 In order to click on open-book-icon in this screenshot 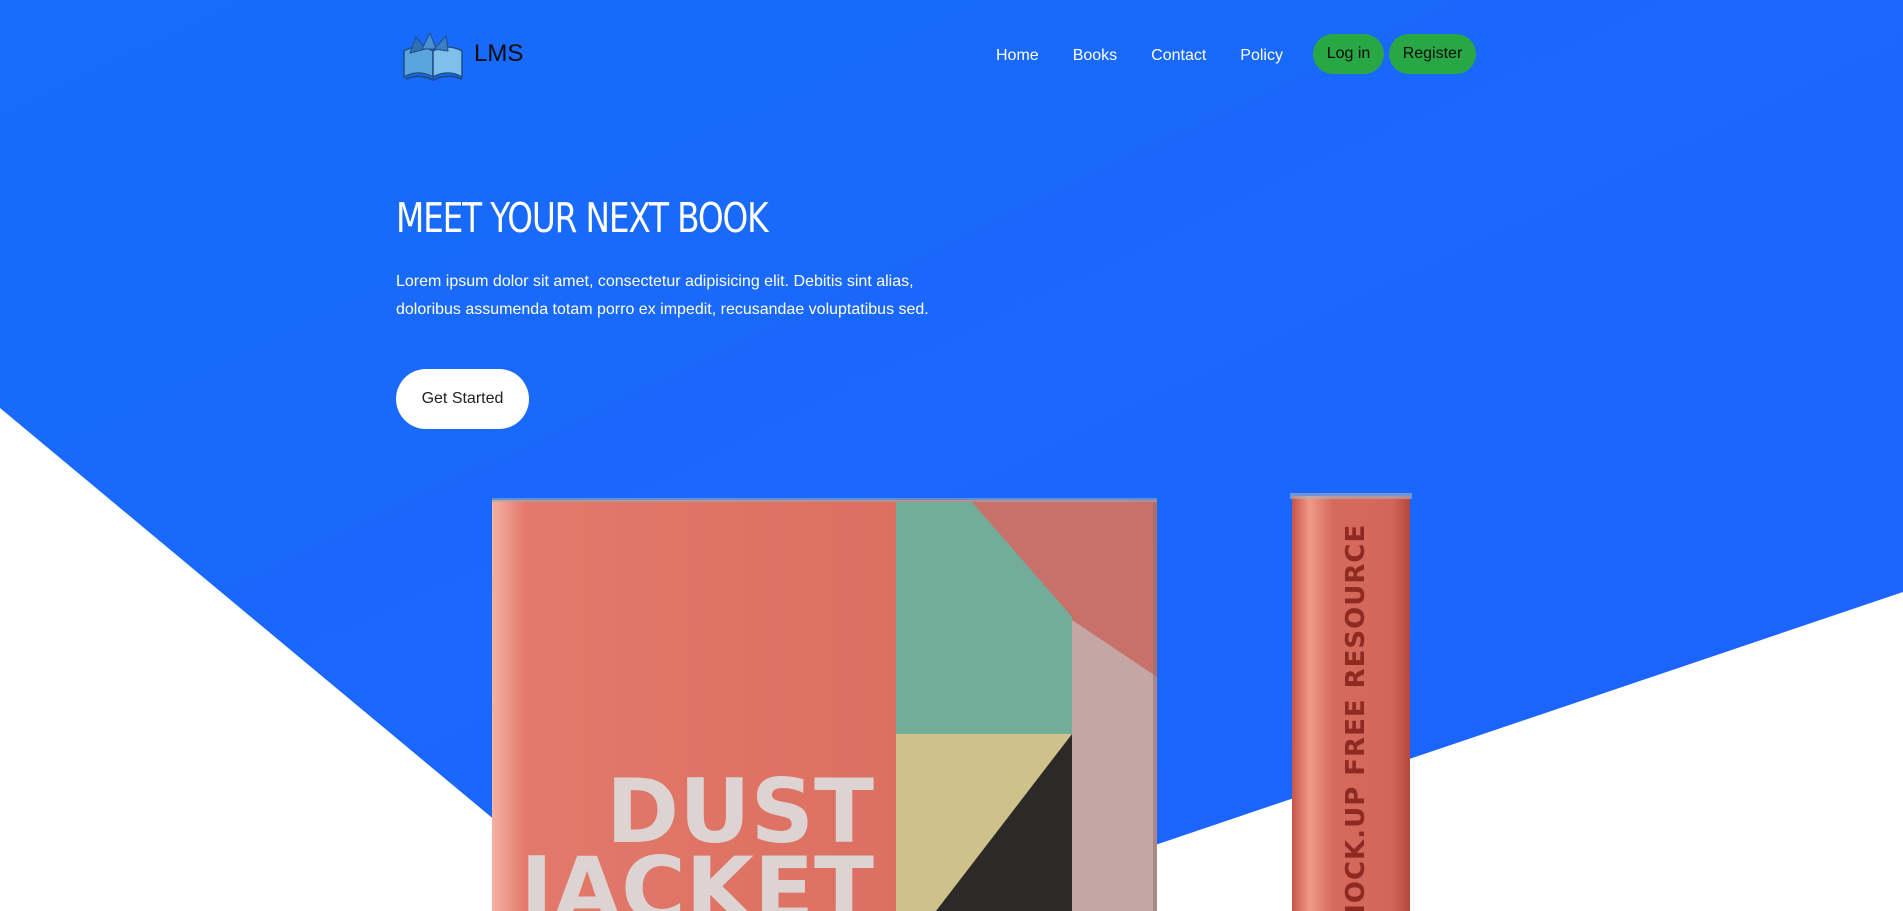, I will do `click(433, 57)`.